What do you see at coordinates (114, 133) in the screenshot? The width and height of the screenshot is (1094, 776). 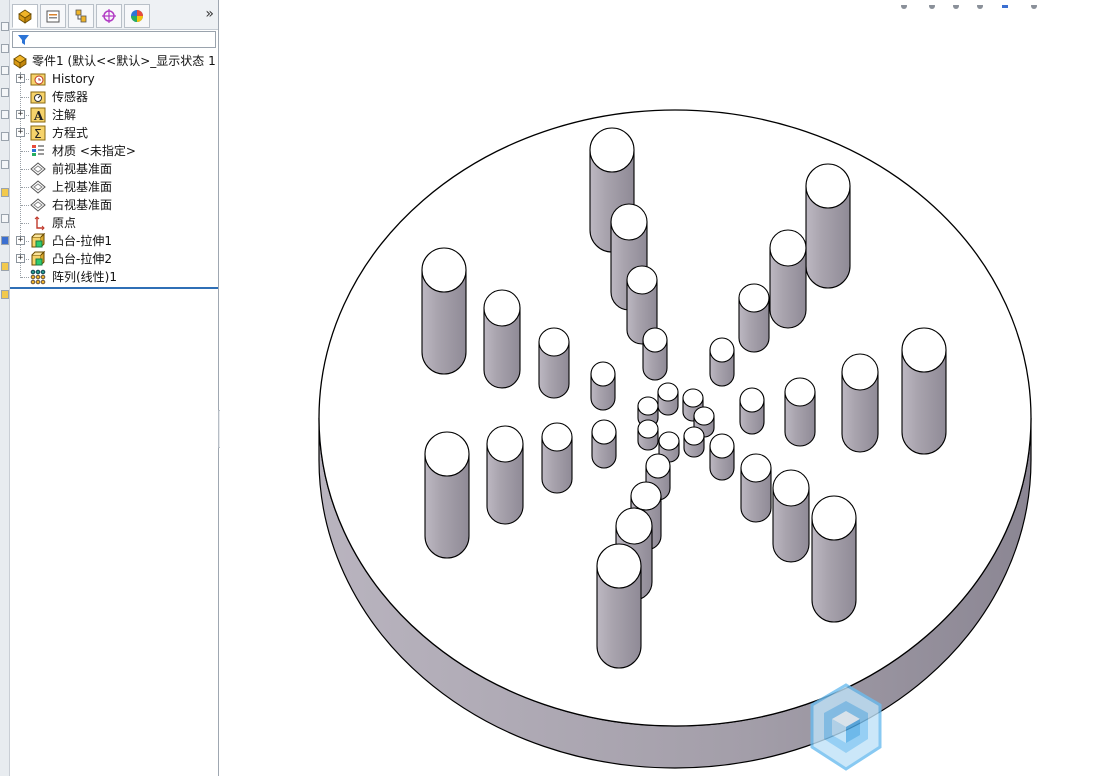 I see `tree-item-equations: + Σ 方程式` at bounding box center [114, 133].